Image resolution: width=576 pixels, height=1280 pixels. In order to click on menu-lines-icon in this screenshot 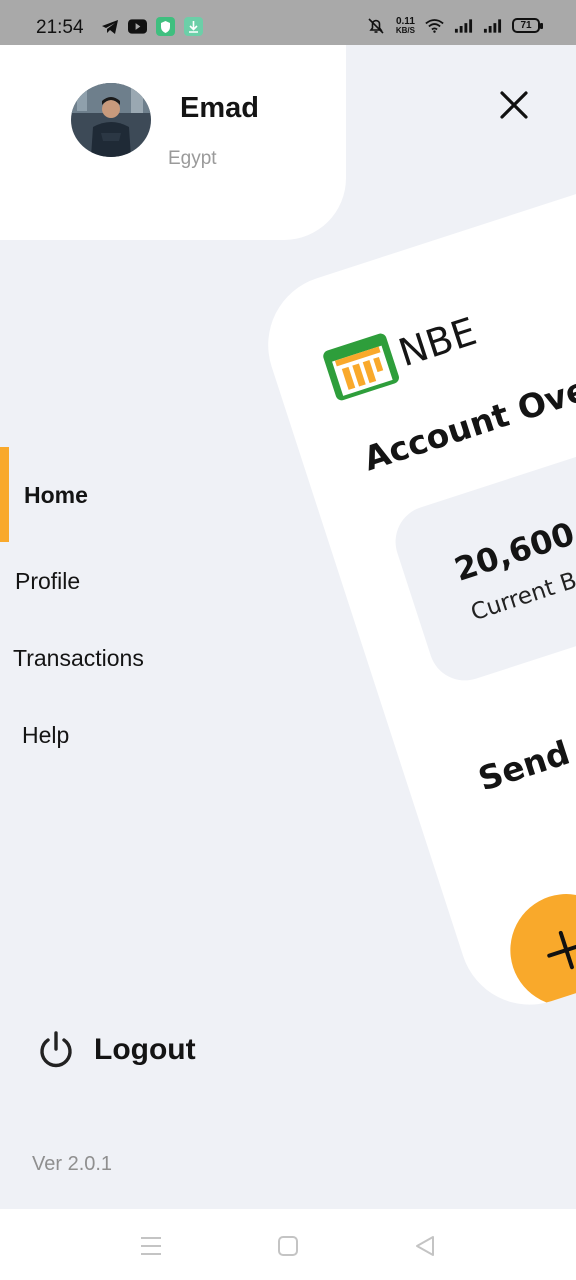, I will do `click(151, 1246)`.